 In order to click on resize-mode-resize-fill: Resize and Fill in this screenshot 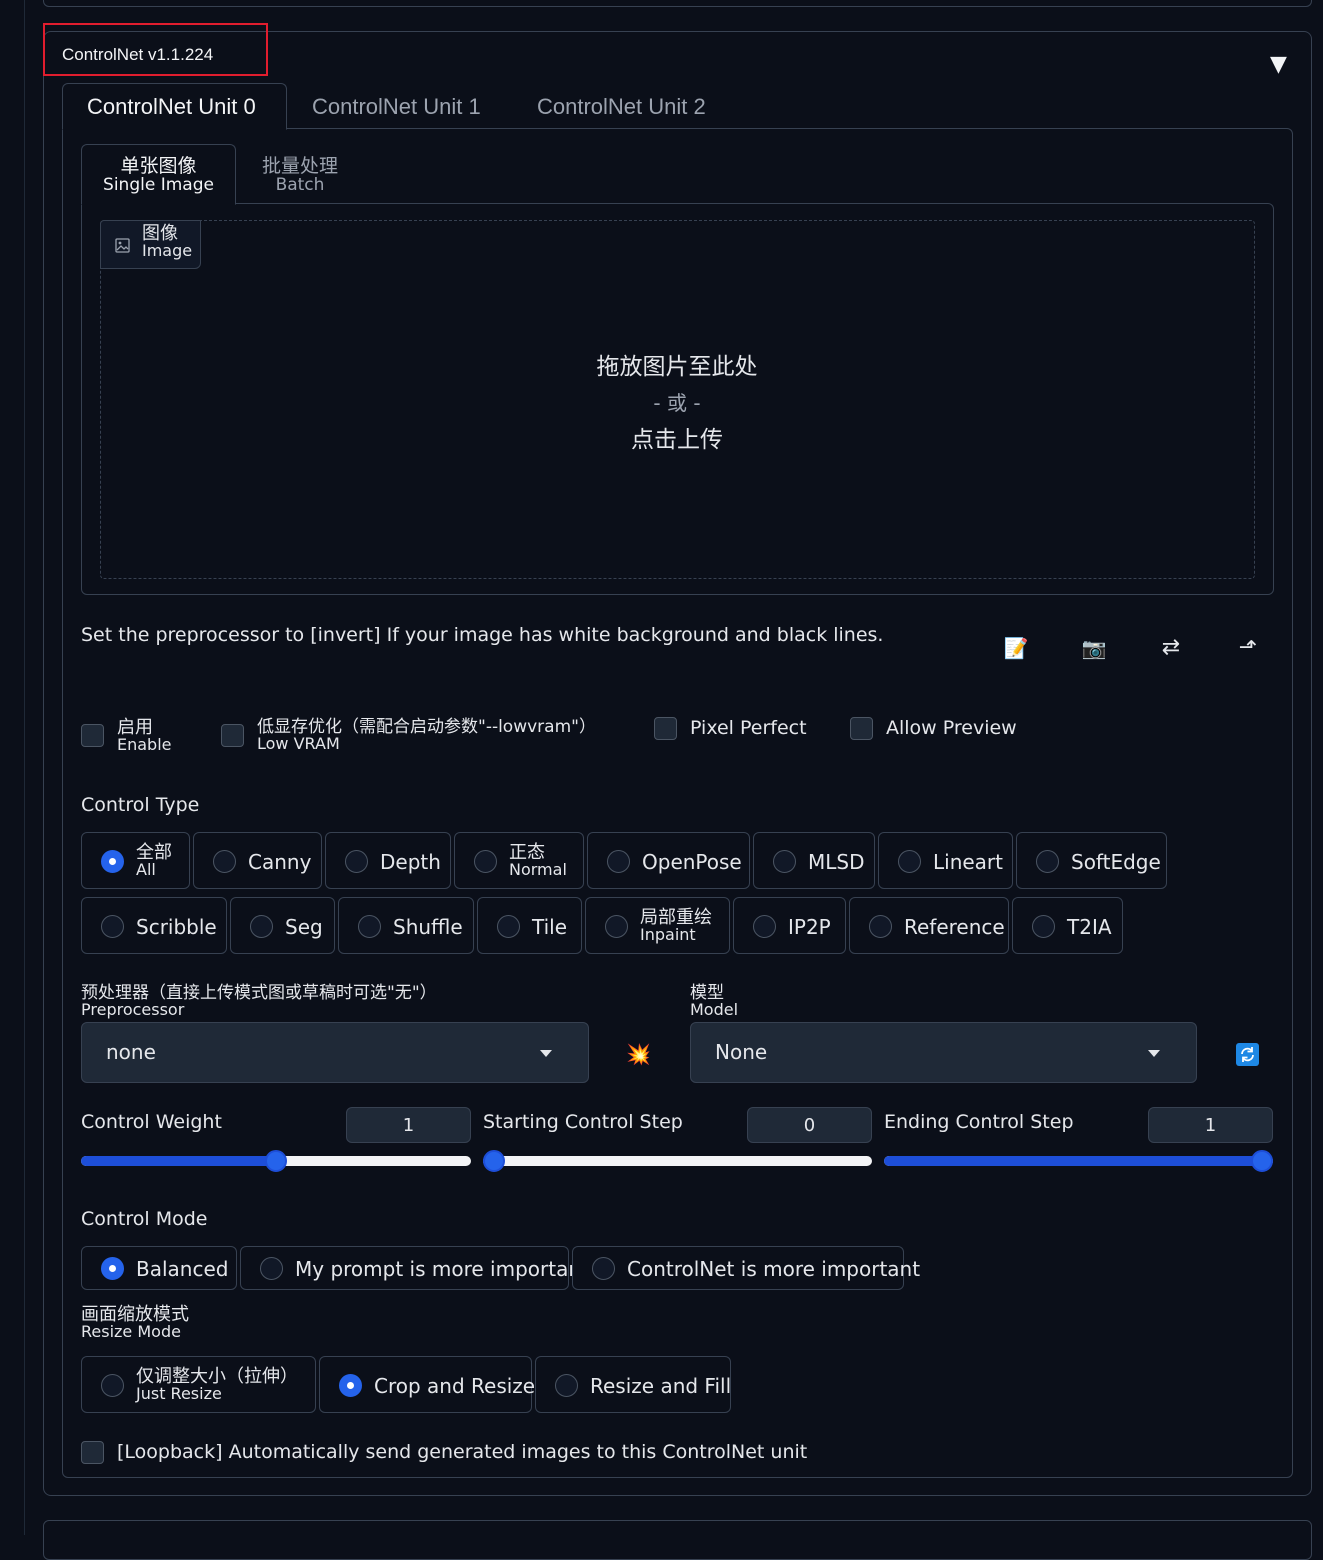, I will do `click(633, 1384)`.